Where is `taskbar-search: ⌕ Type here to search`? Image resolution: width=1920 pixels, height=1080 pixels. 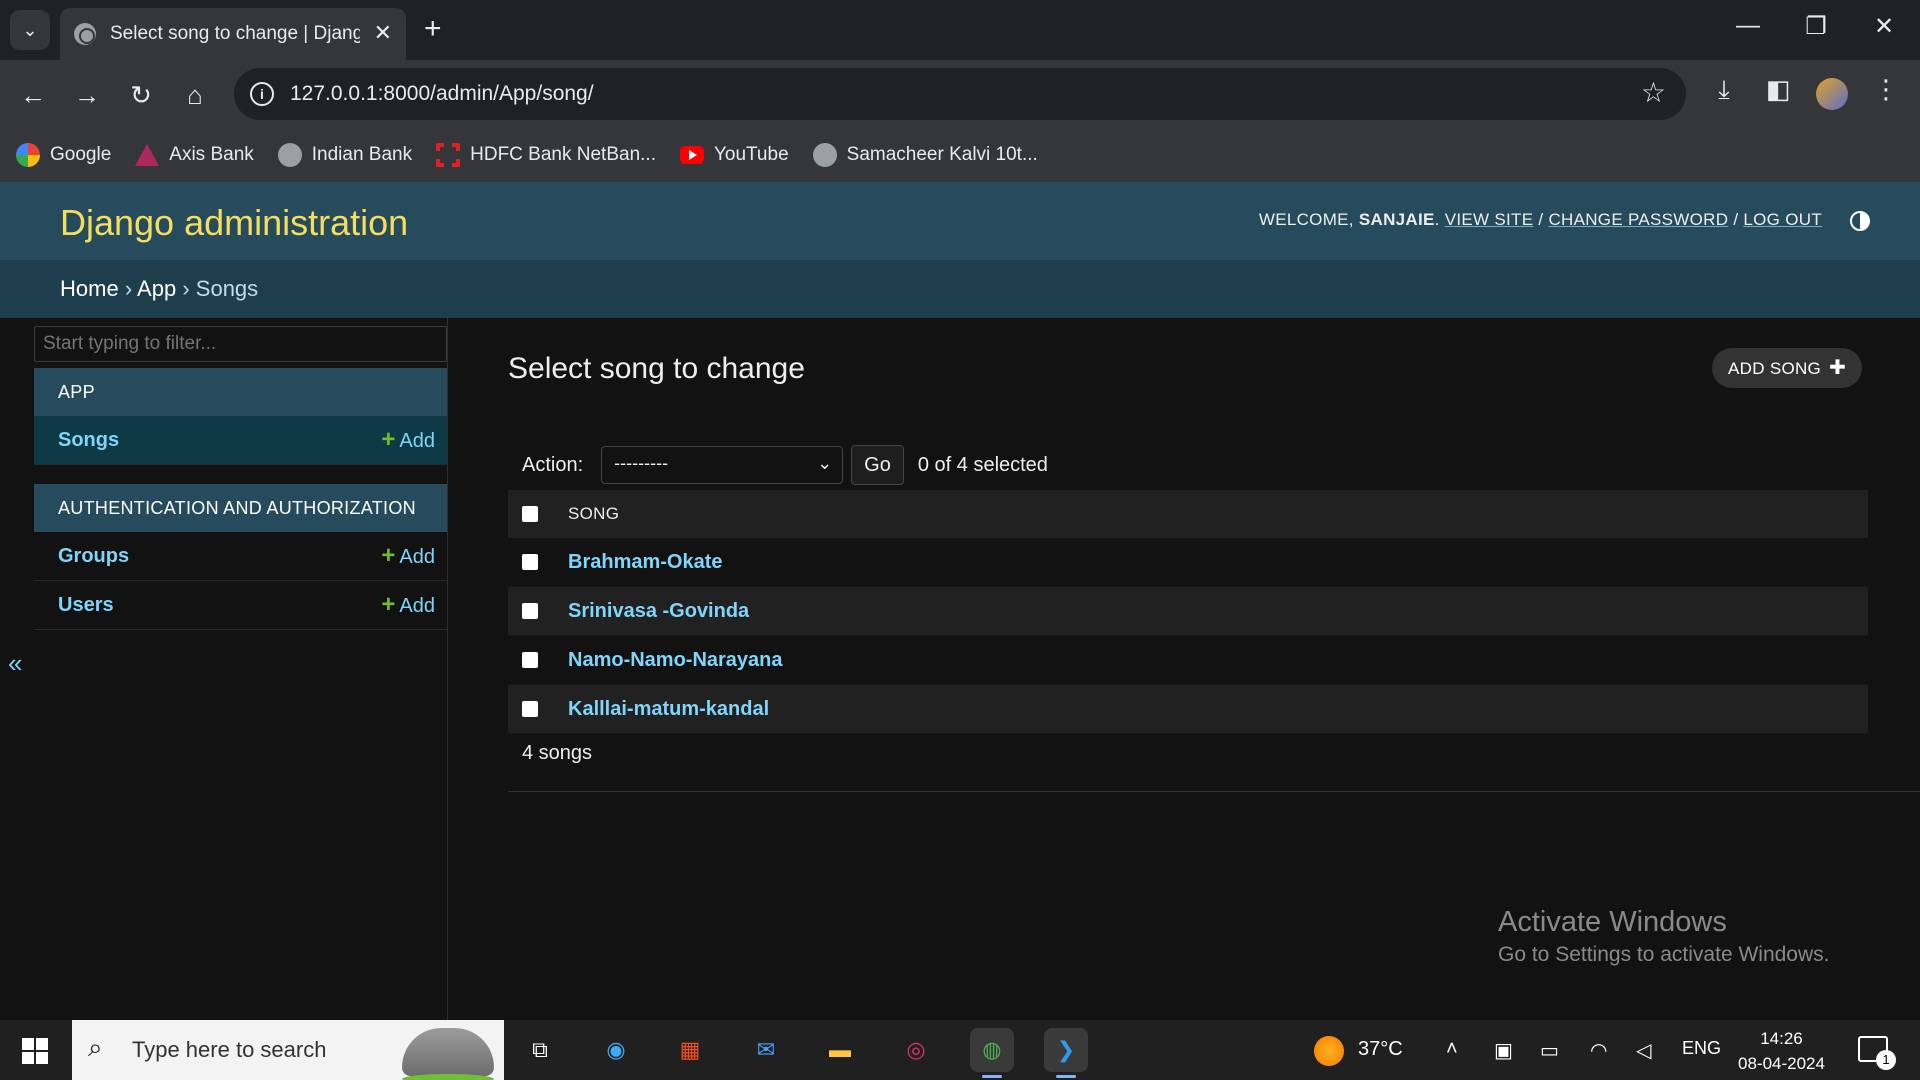
taskbar-search: ⌕ Type here to search is located at coordinates (288, 1050).